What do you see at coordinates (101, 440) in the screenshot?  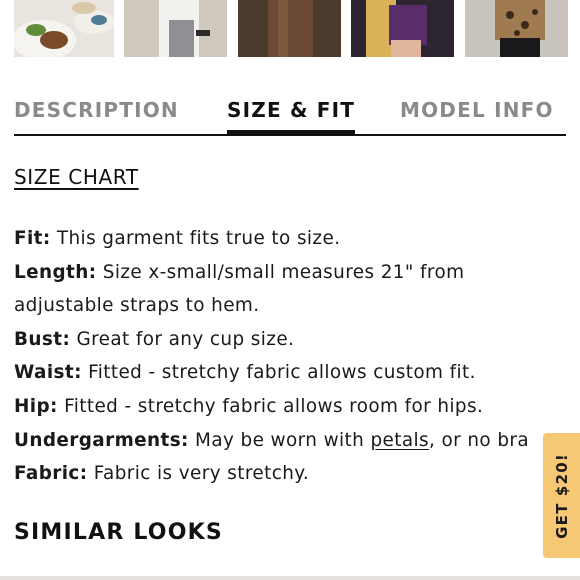 I see `undergarments-label: Undergarments:` at bounding box center [101, 440].